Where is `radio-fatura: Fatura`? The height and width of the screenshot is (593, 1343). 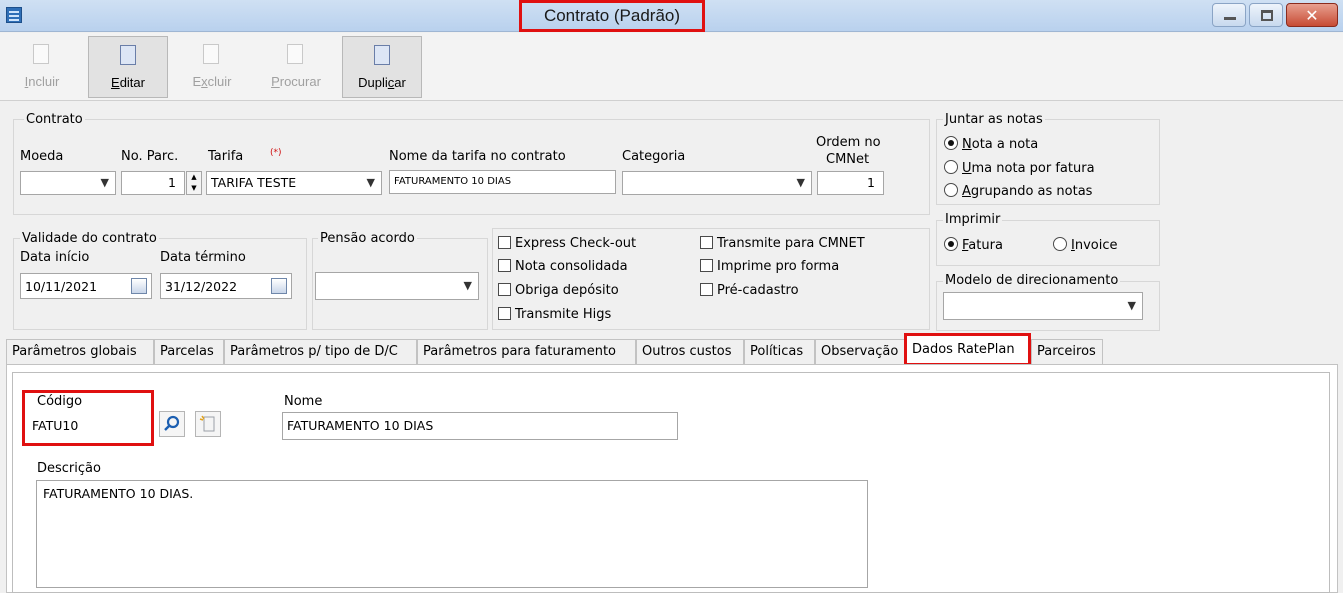
radio-fatura: Fatura is located at coordinates (973, 245).